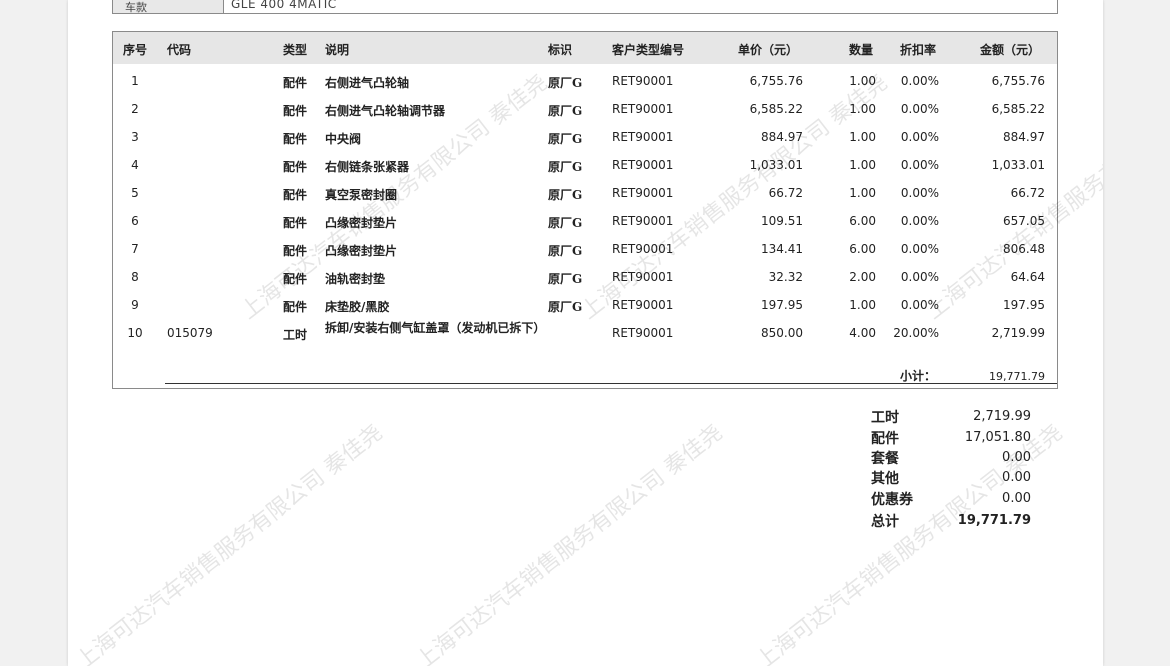  I want to click on table-row: 8 配件 油轨密封垫 原厂G RET90001 32.32 2.00 0.00% 64.64, so click(585, 276).